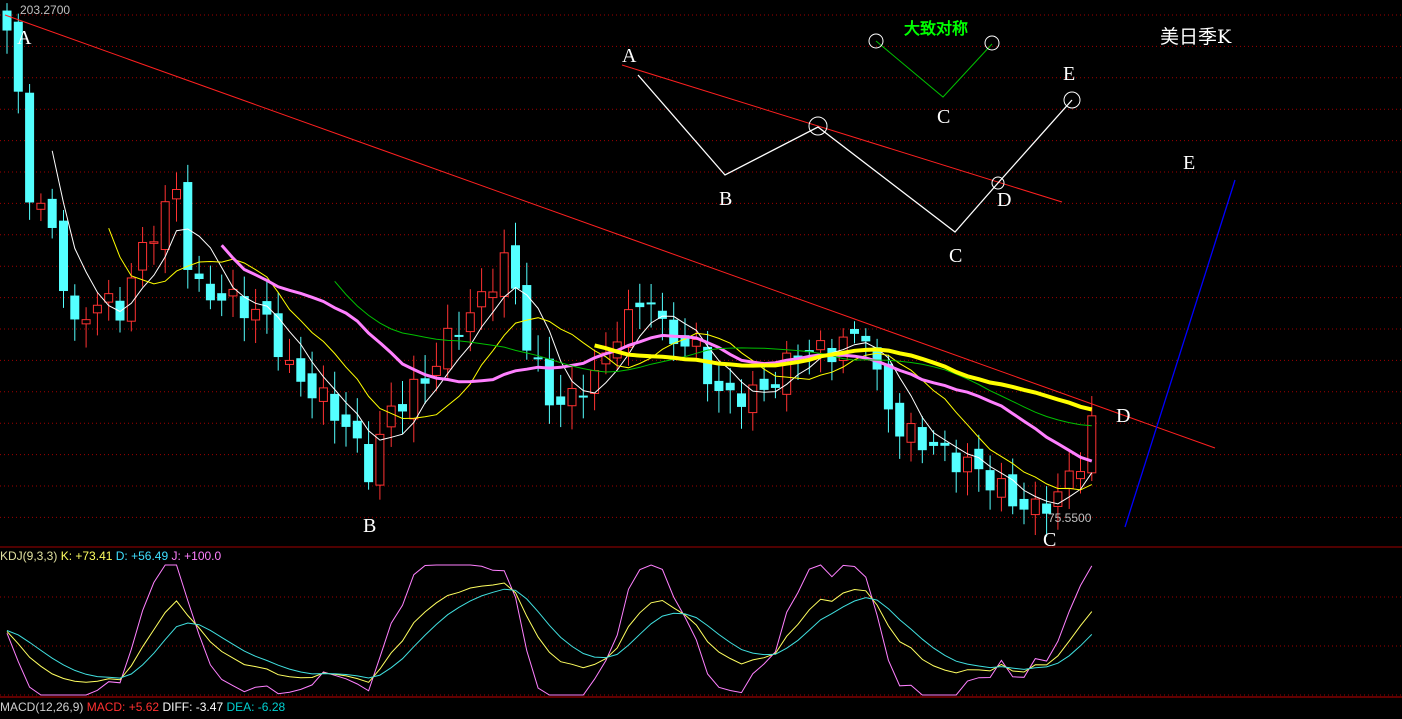  I want to click on symmetry-circle, so click(992, 43).